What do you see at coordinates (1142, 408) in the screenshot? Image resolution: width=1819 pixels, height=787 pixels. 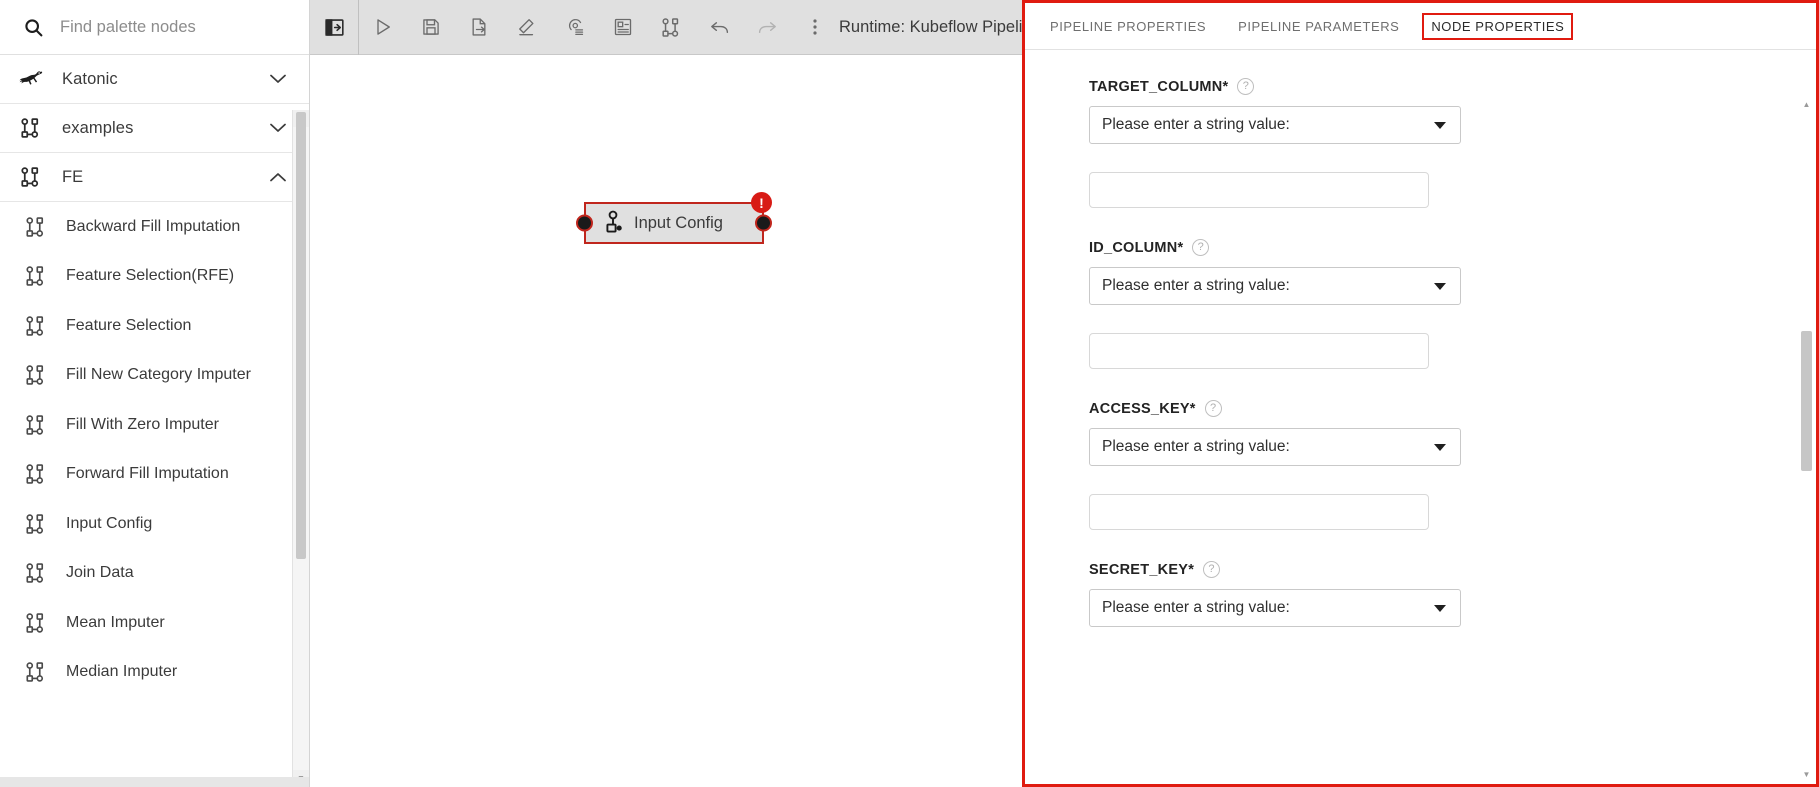 I see `field-label-text: ACCESS_KEY*` at bounding box center [1142, 408].